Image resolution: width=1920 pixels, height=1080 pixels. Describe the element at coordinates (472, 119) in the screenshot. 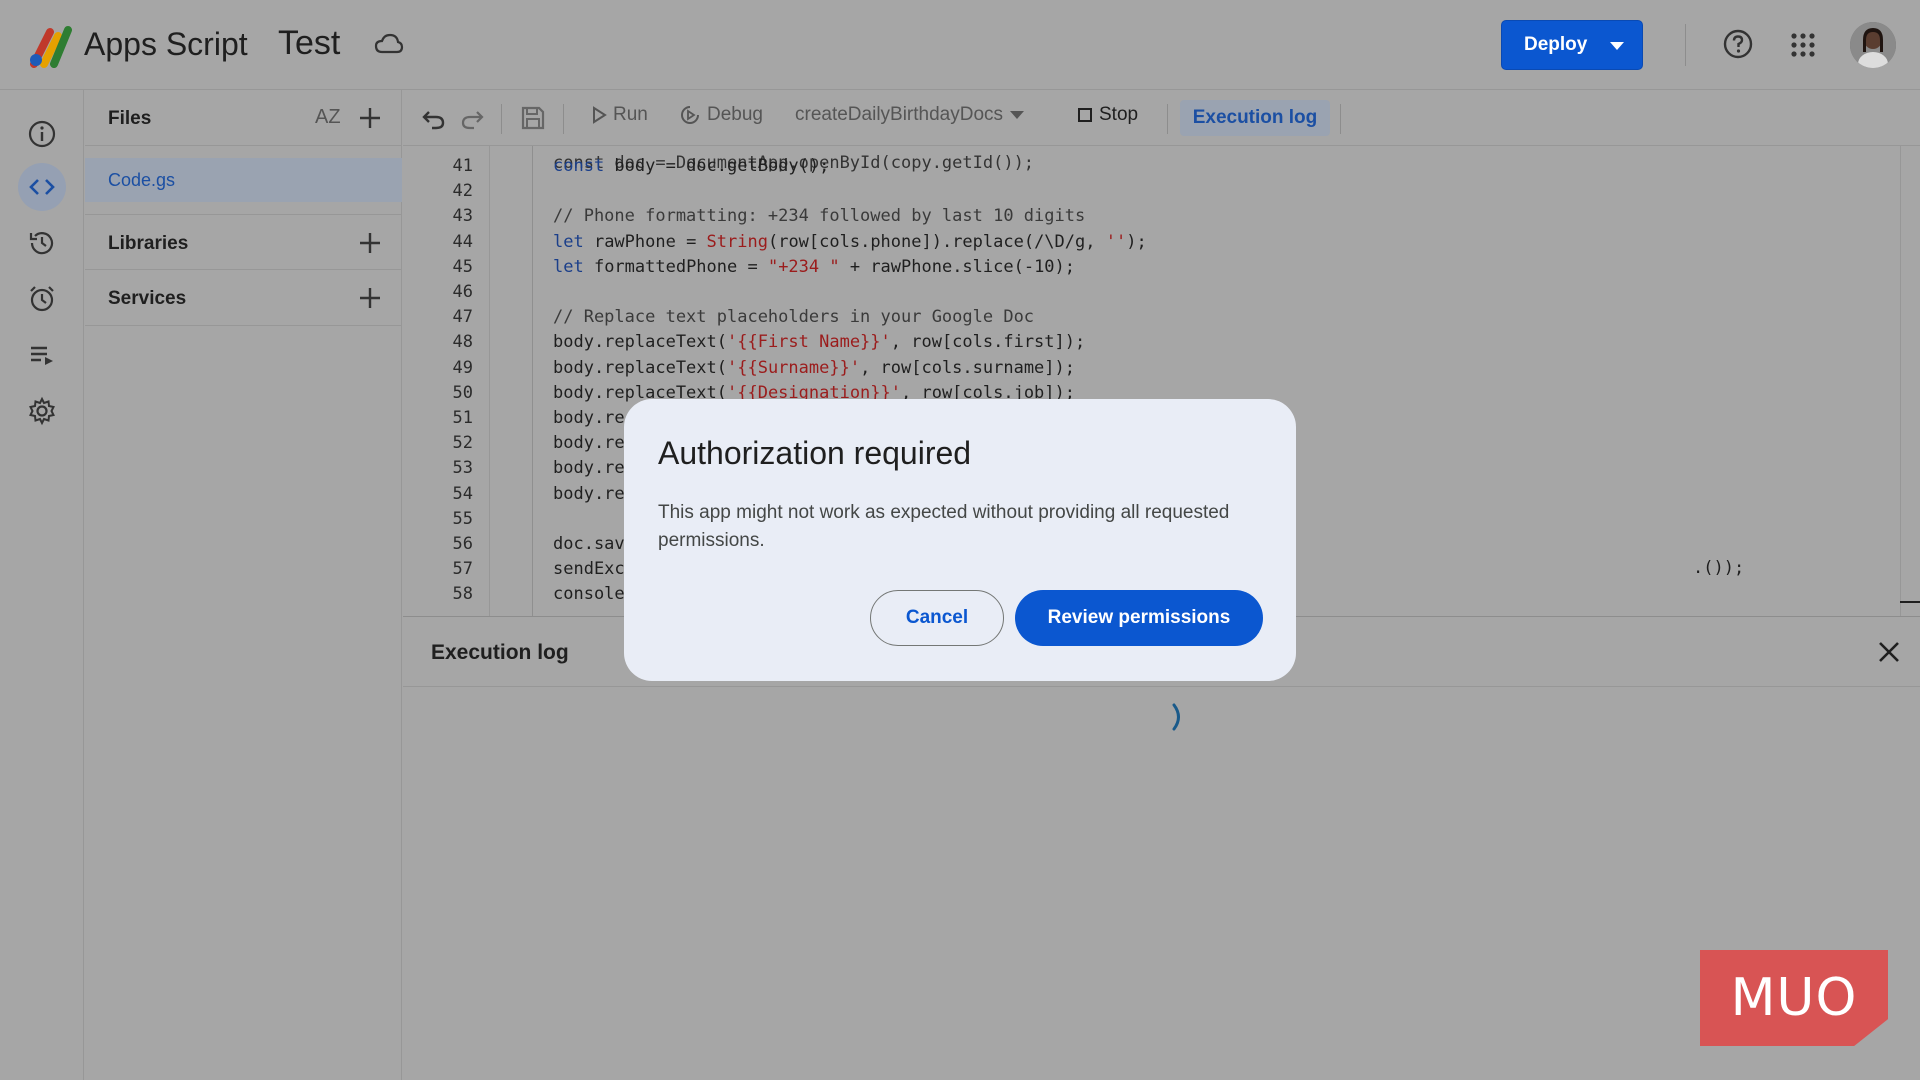

I see `redo-icon` at that location.